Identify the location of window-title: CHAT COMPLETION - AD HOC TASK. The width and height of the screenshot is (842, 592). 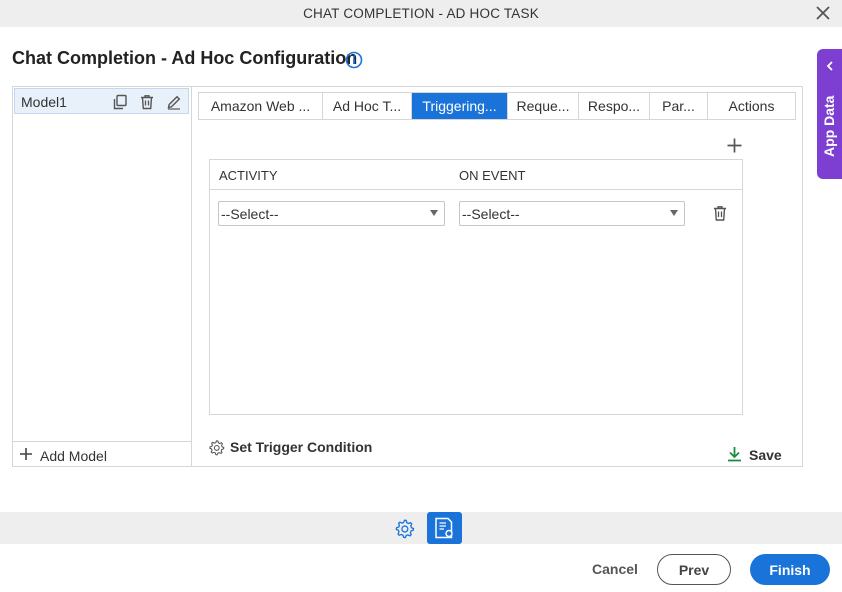
(421, 13).